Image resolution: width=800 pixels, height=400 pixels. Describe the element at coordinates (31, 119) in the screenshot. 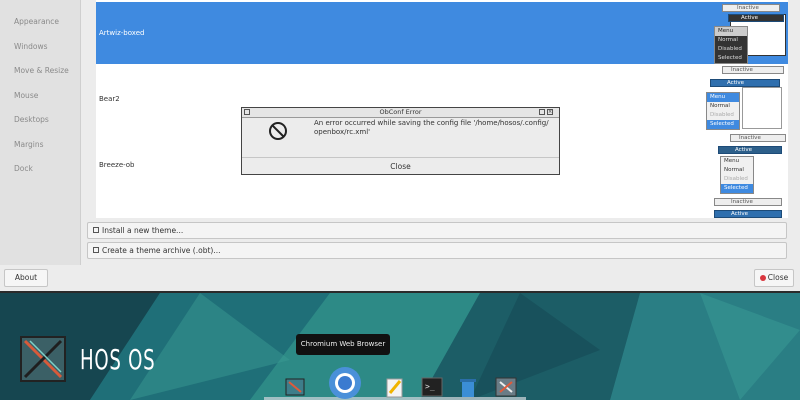

I see `sidebar-item-desktops: Desktops` at that location.